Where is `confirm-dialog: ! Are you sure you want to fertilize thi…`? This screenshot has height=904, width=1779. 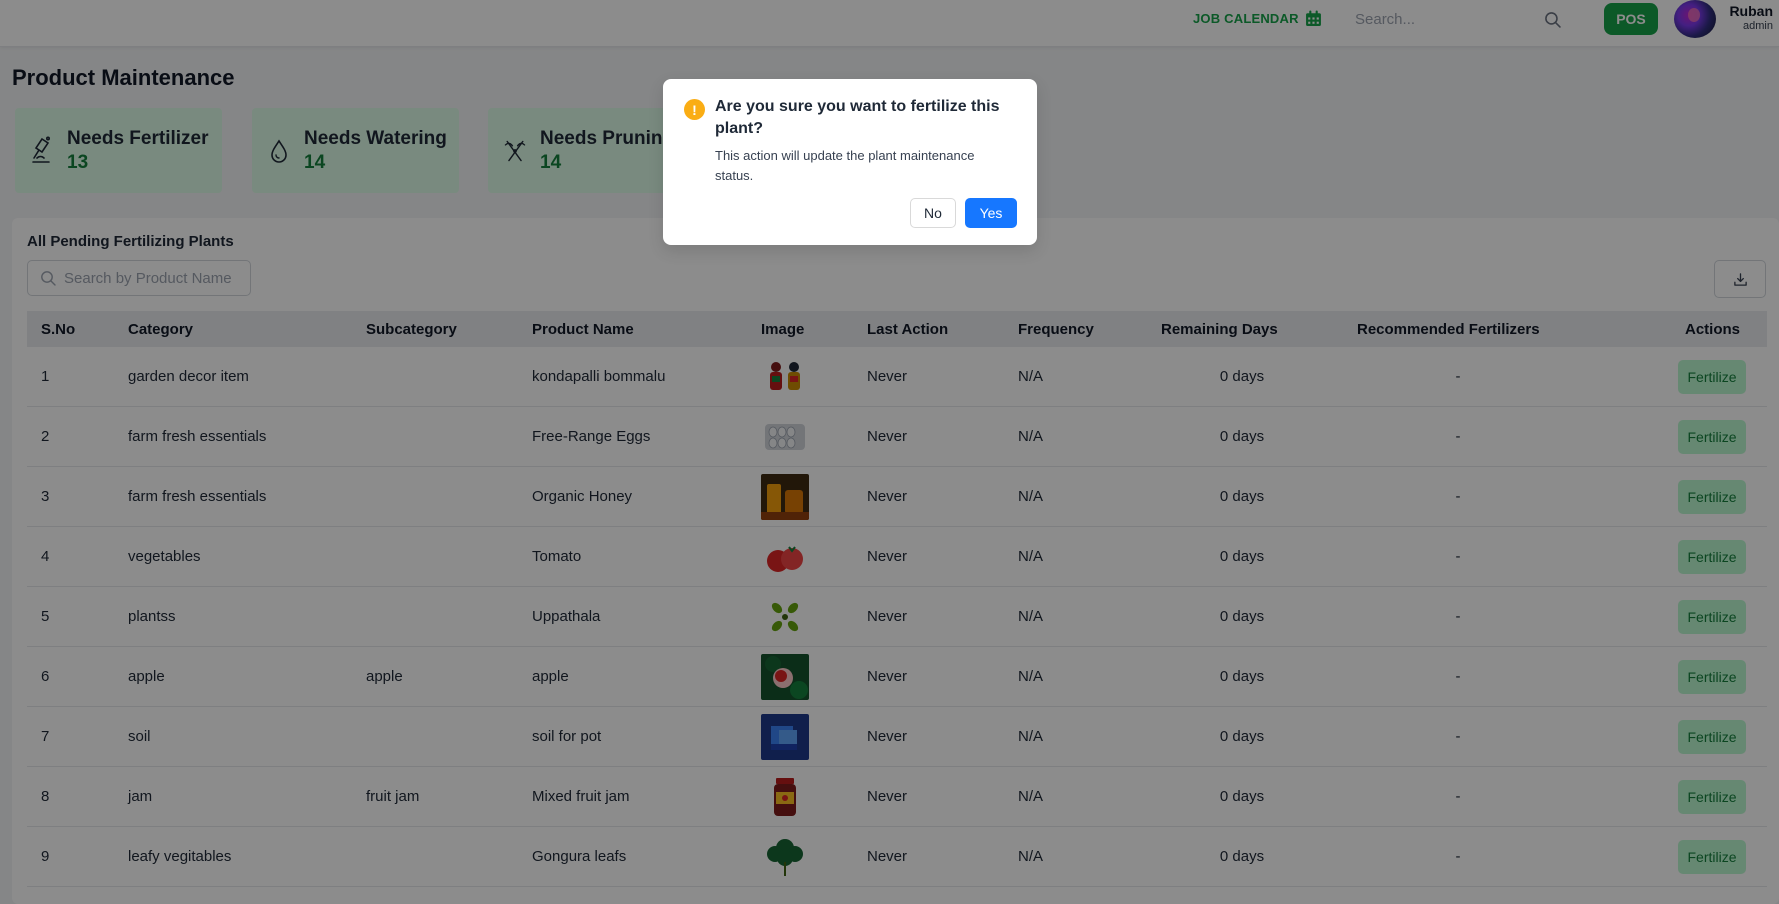 confirm-dialog: ! Are you sure you want to fertilize thi… is located at coordinates (850, 162).